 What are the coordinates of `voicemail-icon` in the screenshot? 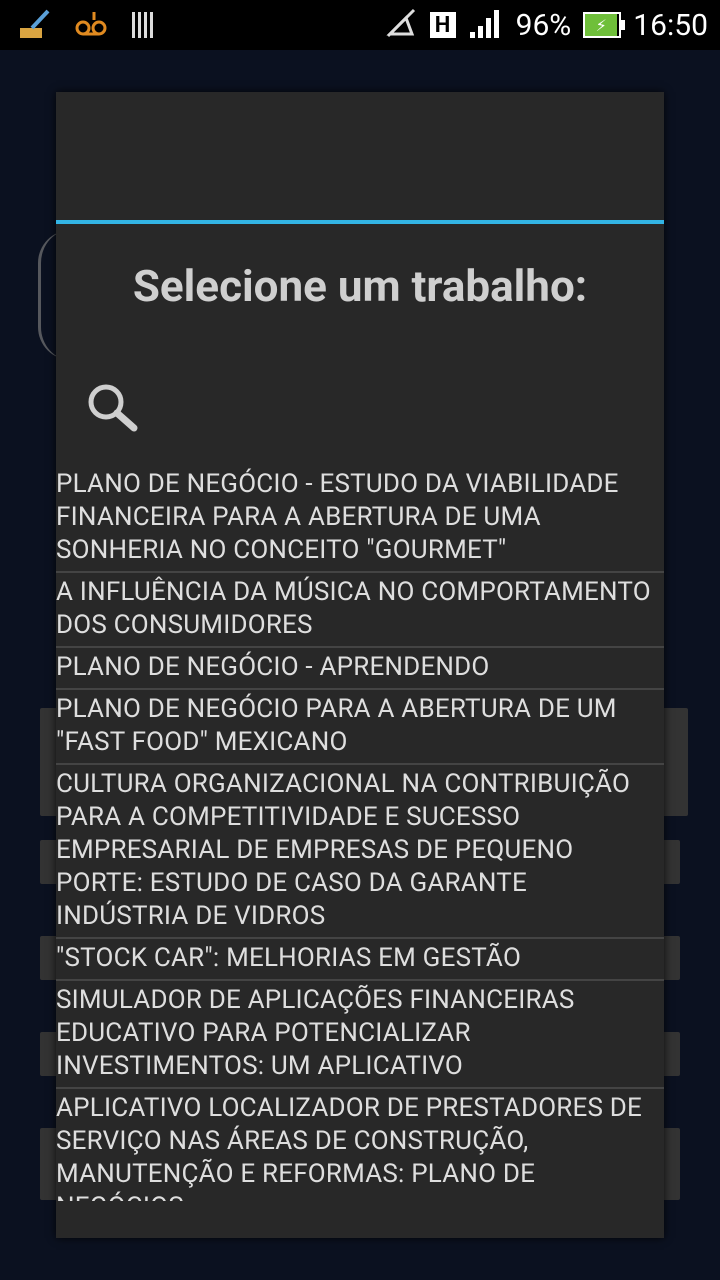 It's located at (91, 27).